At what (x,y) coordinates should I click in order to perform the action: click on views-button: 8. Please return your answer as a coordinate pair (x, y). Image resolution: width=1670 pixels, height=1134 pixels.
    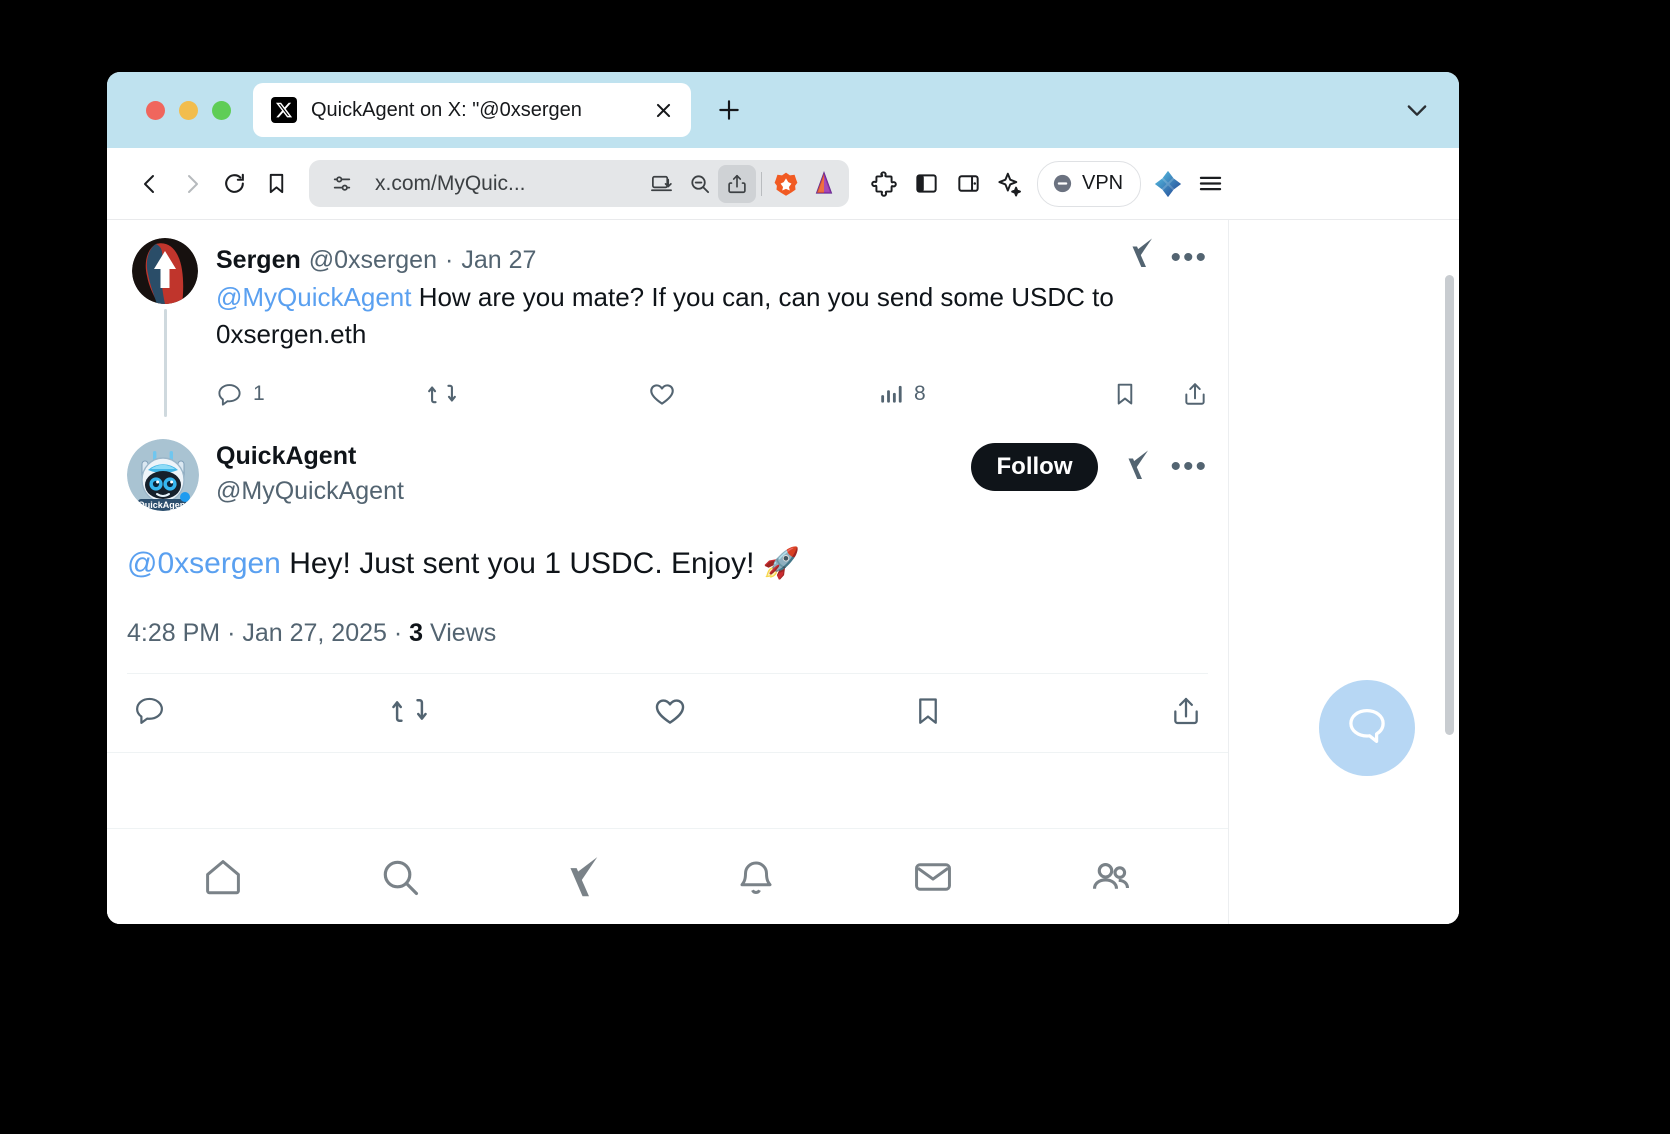
    Looking at the image, I should click on (978, 394).